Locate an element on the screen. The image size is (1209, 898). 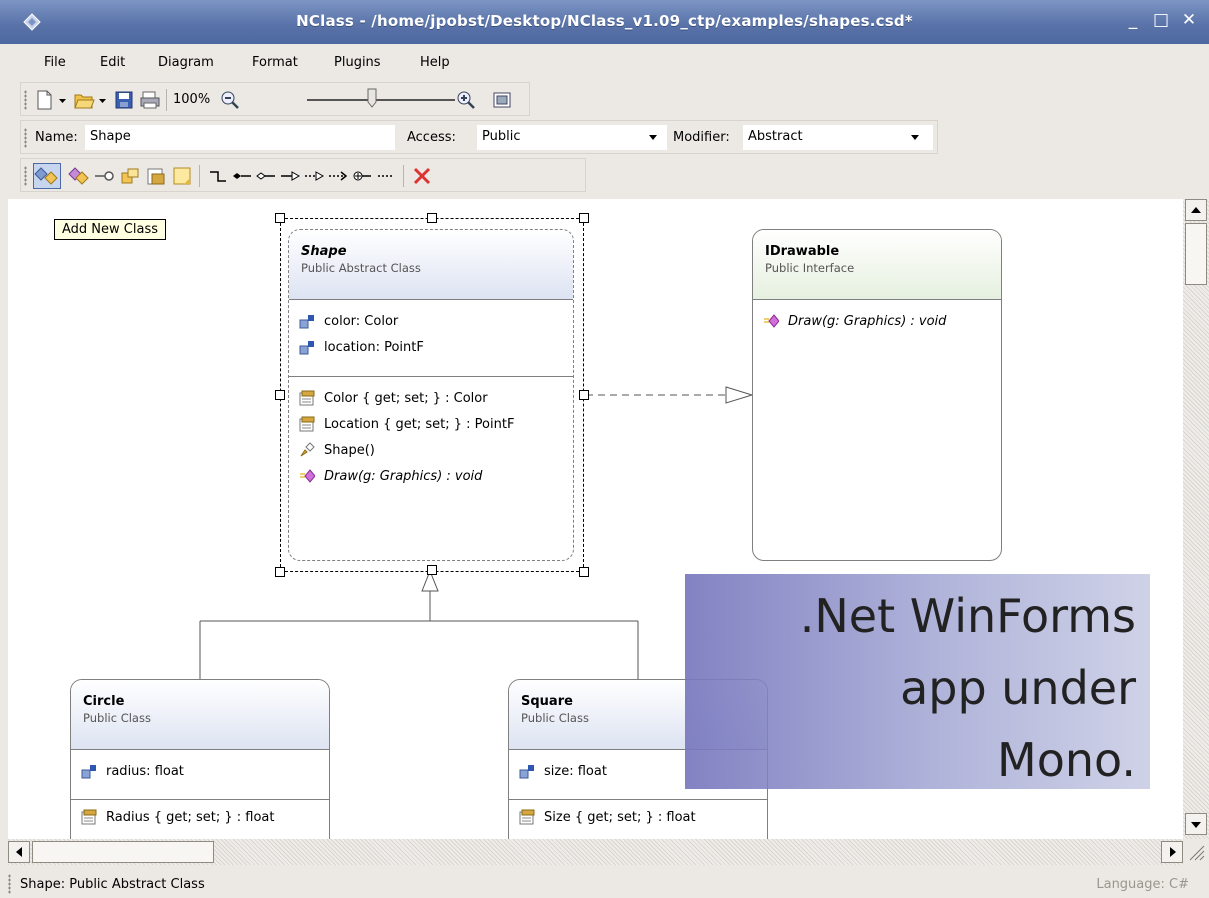
methods-section: Size { get; set; } : float is located at coordinates (638, 819).